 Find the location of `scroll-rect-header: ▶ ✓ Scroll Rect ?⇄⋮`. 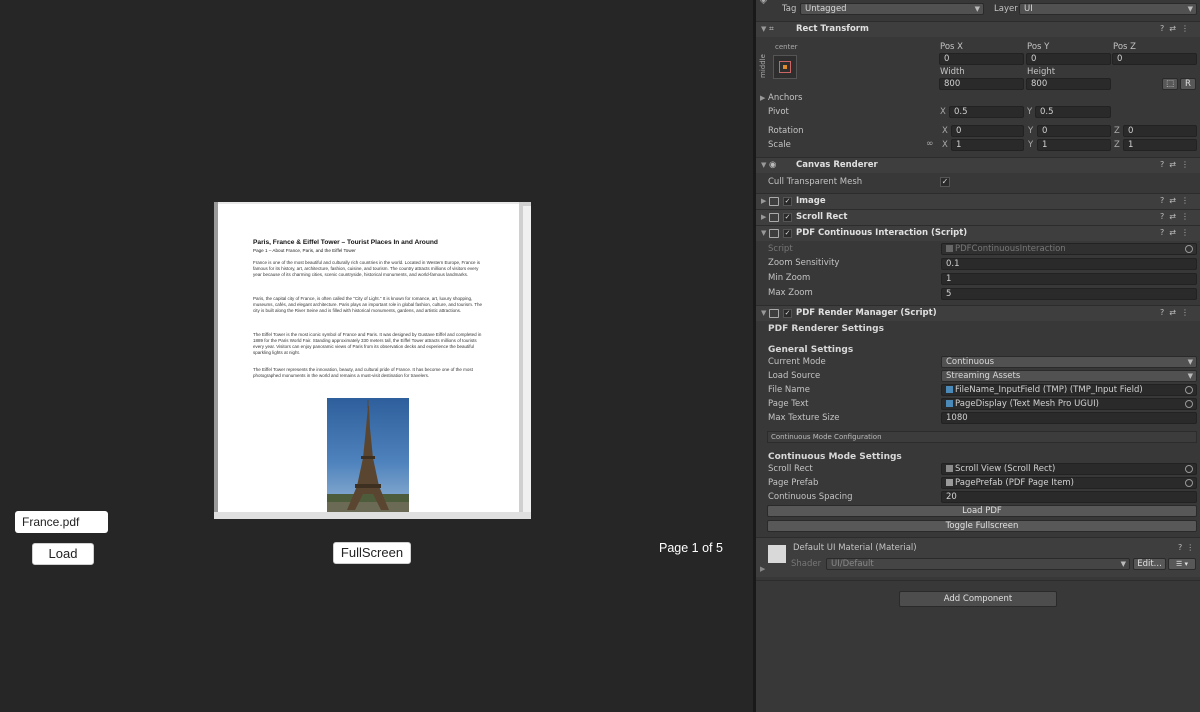

scroll-rect-header: ▶ ✓ Scroll Rect ?⇄⋮ is located at coordinates (978, 217).